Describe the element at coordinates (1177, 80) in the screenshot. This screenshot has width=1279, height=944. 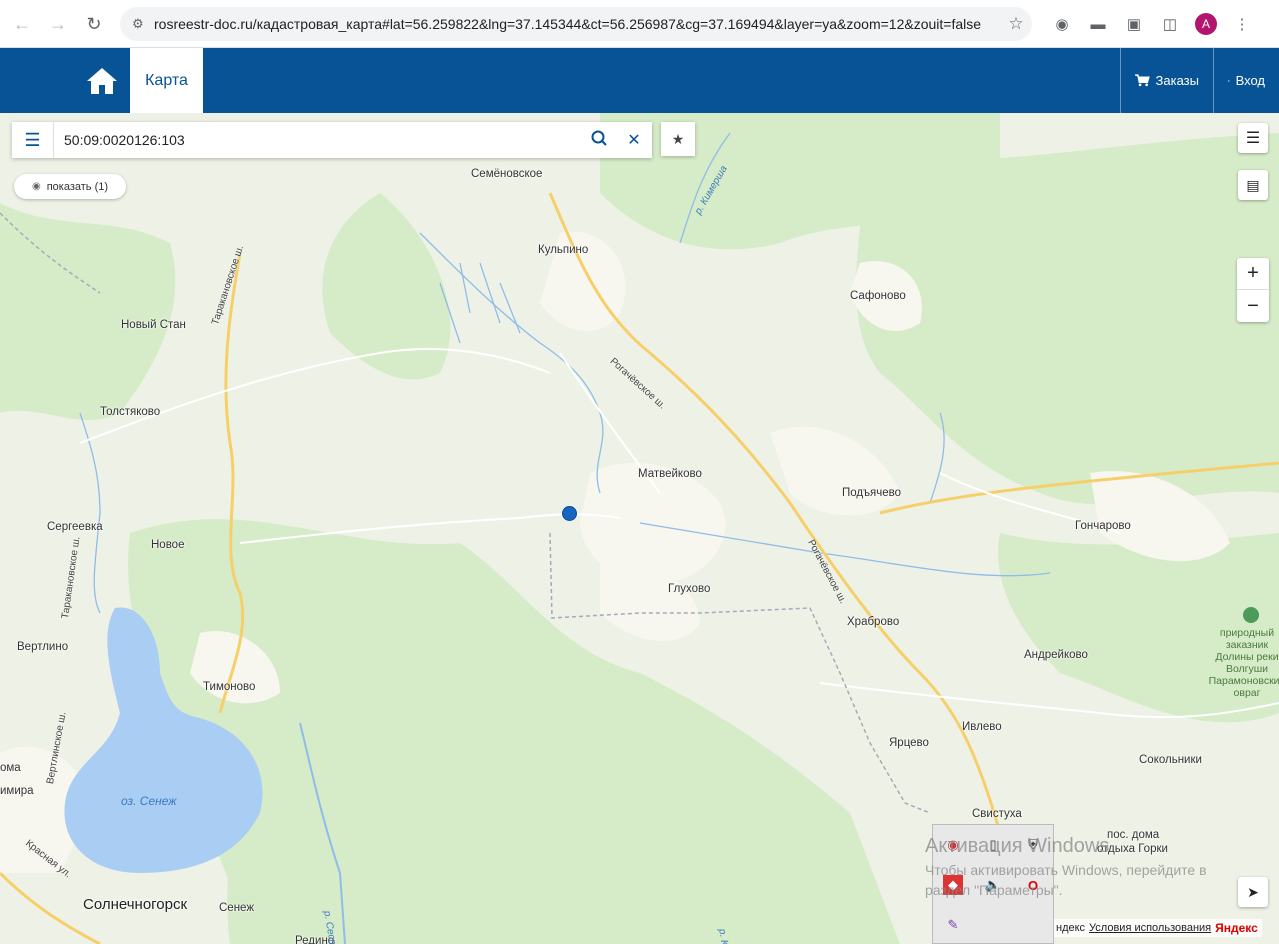
I see `orders-label: Заказы` at that location.